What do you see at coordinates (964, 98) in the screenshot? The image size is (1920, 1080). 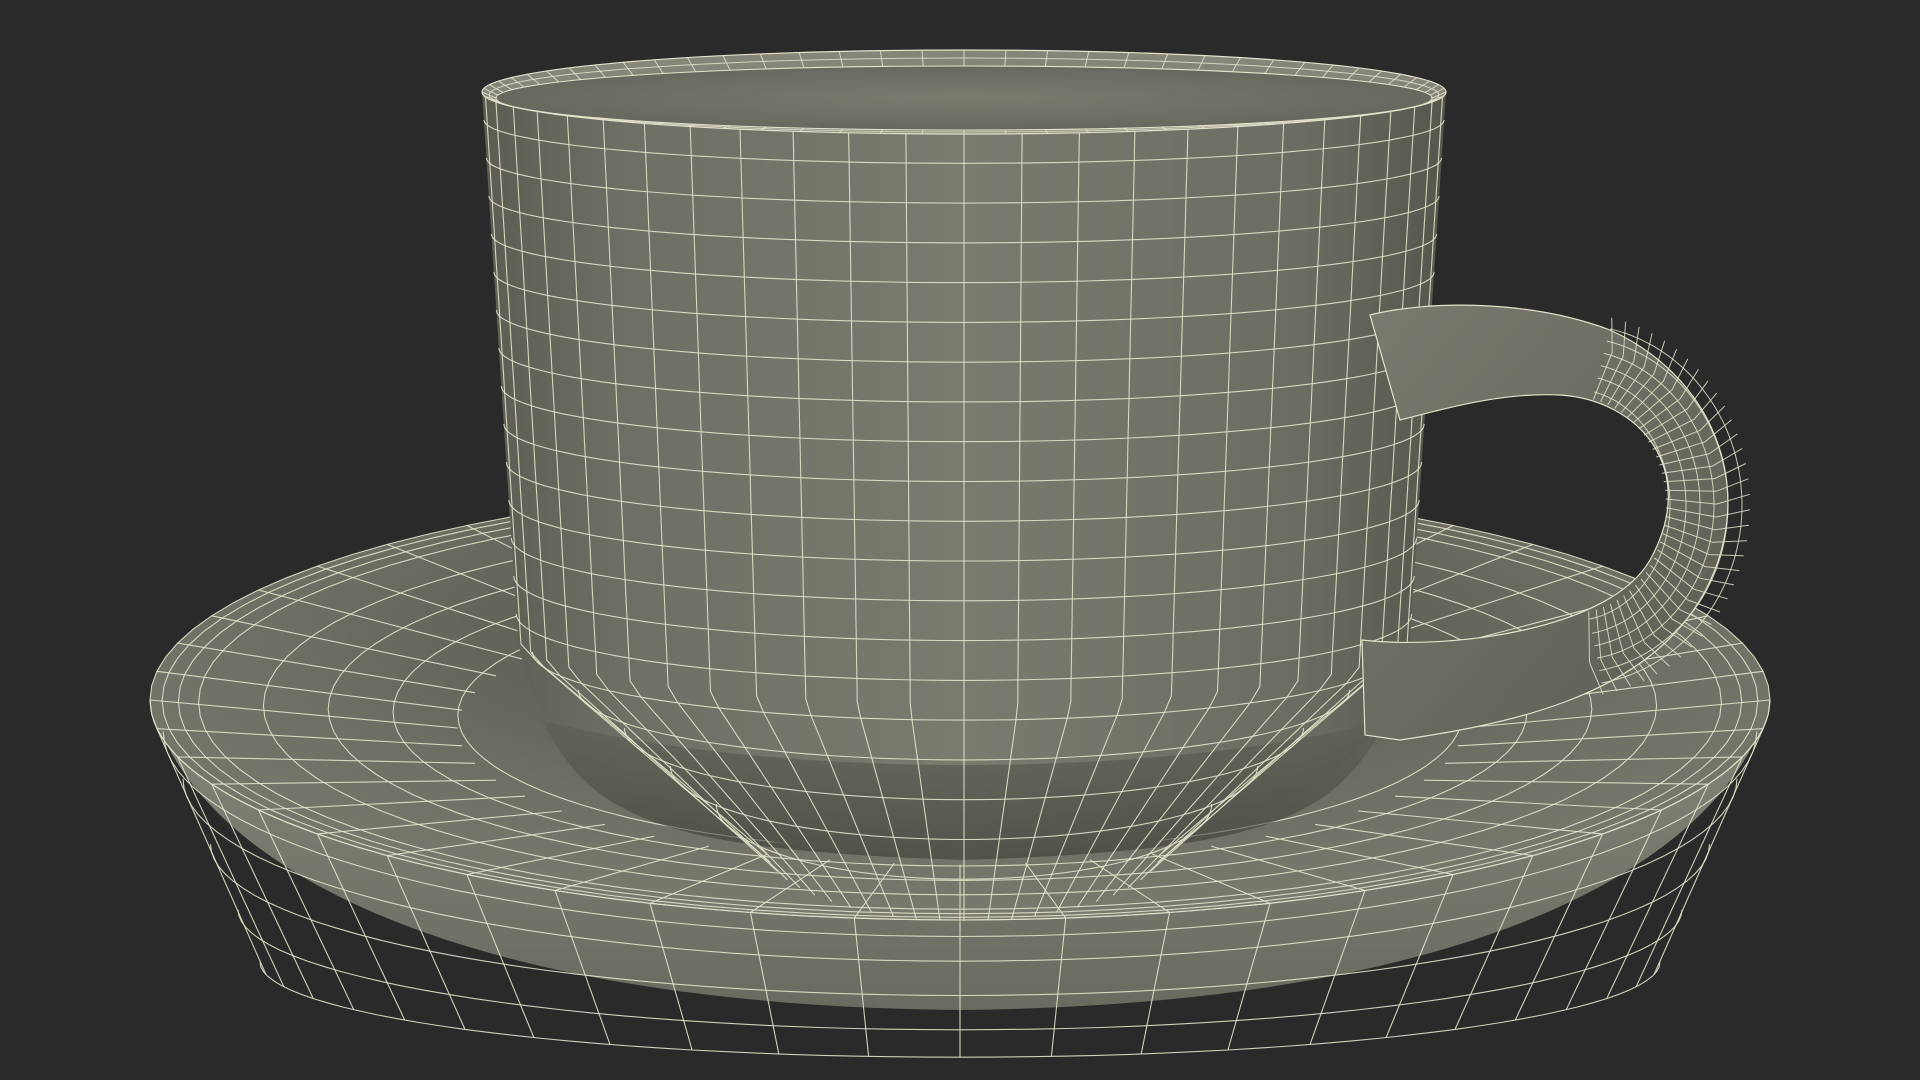 I see `cup-interior` at bounding box center [964, 98].